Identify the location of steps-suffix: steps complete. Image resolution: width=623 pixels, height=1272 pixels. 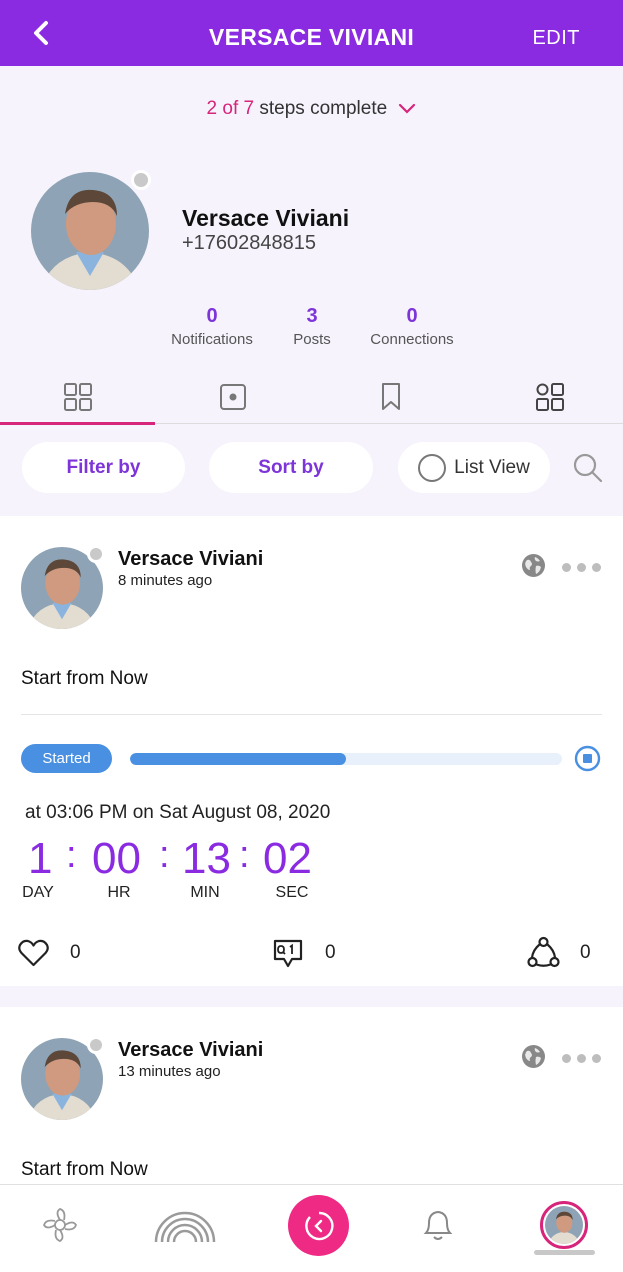
(321, 108).